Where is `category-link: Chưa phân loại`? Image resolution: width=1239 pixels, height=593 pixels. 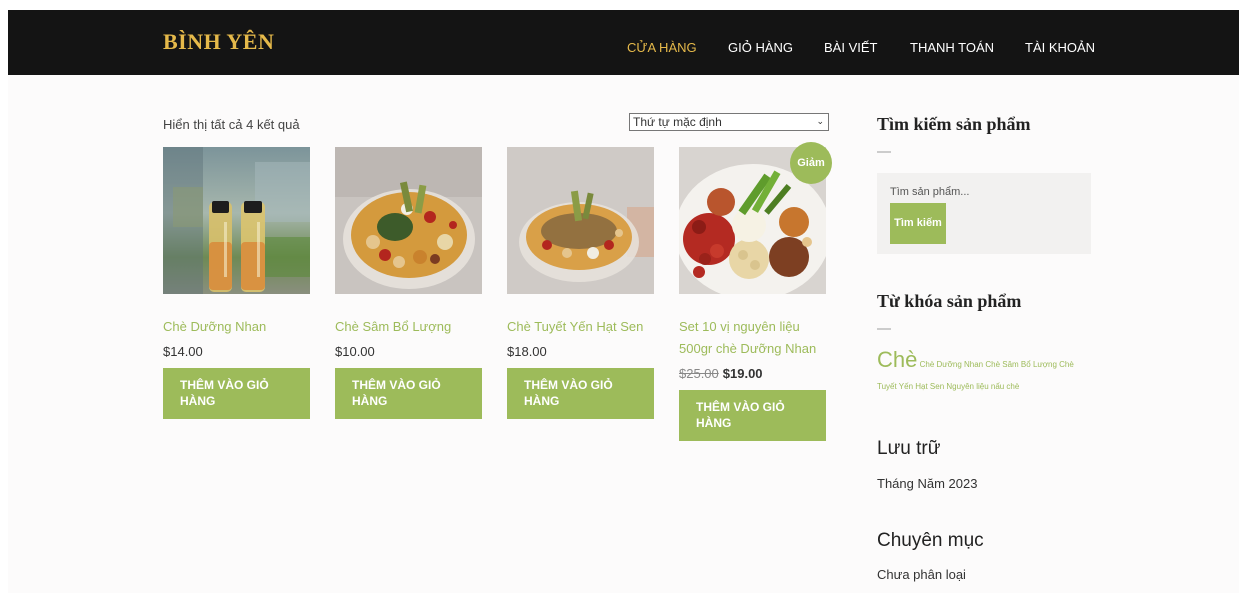
category-link: Chưa phân loại is located at coordinates (921, 574).